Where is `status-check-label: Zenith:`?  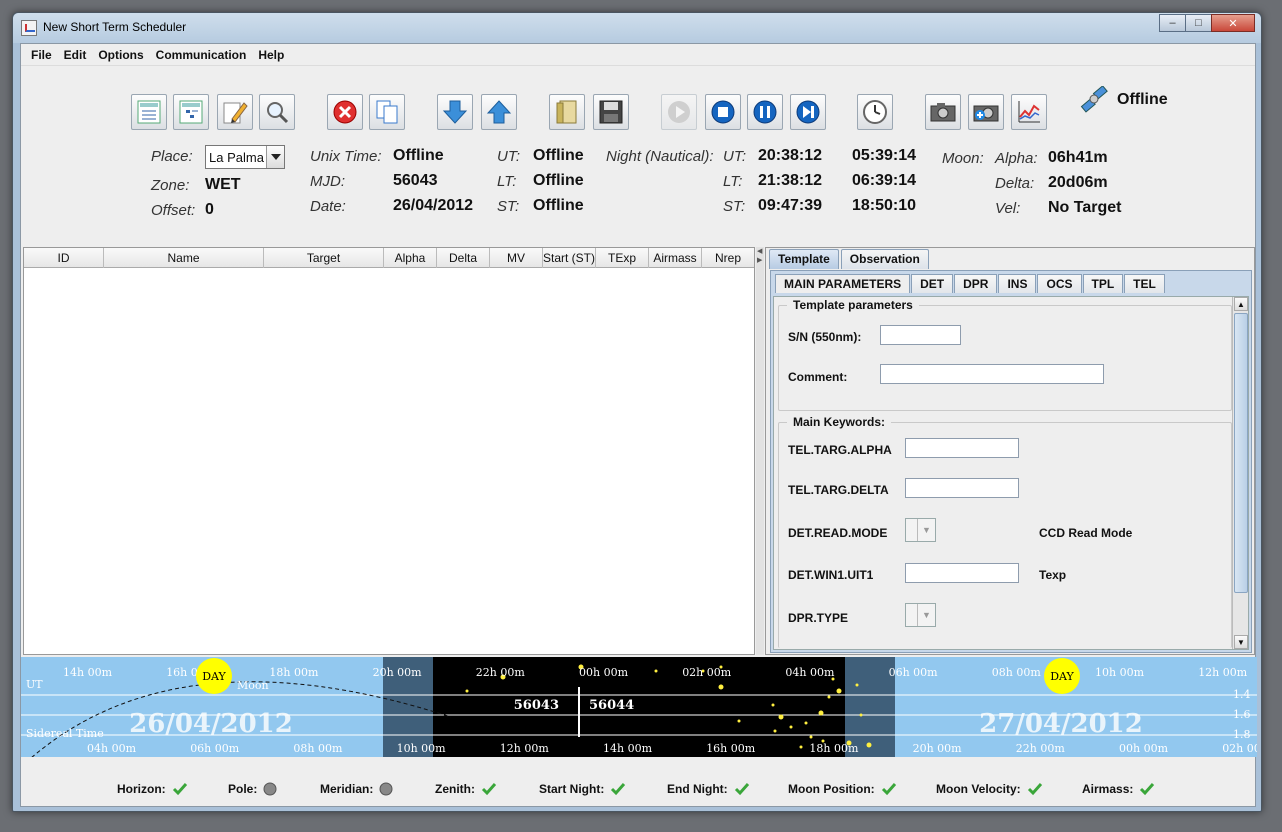 status-check-label: Zenith: is located at coordinates (455, 789).